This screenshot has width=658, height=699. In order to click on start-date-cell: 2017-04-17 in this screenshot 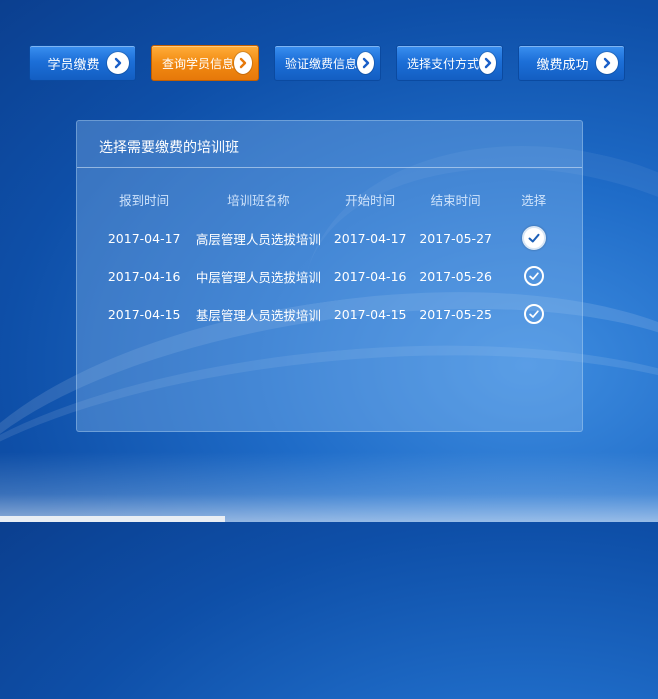, I will do `click(370, 238)`.